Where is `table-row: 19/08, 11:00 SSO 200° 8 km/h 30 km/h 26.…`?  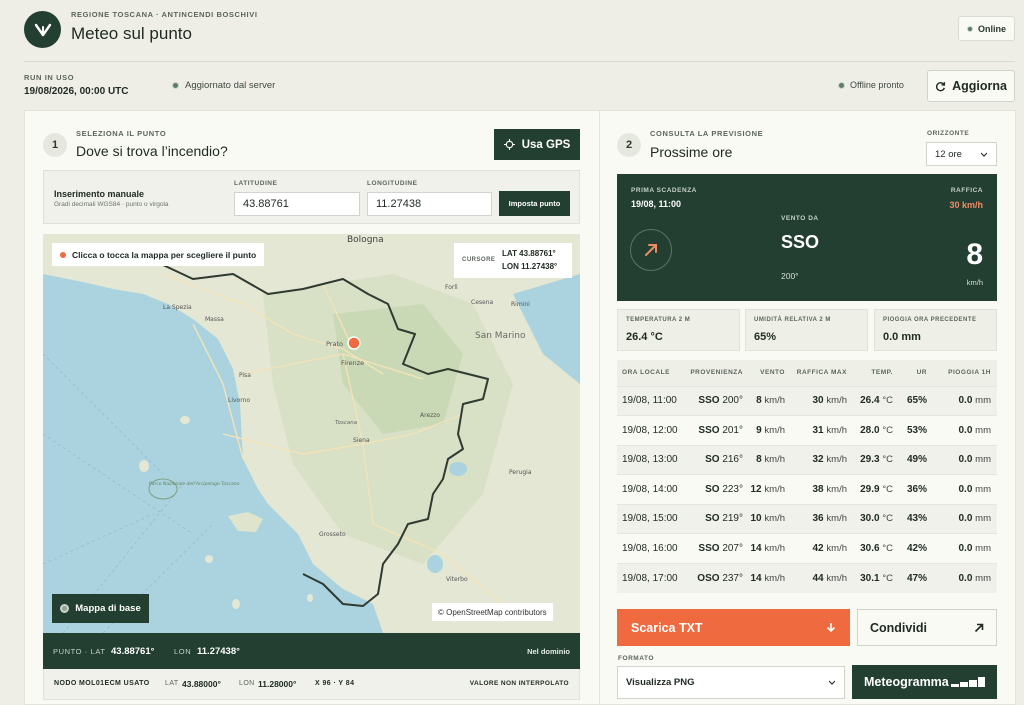
table-row: 19/08, 11:00 SSO 200° 8 km/h 30 km/h 26.… is located at coordinates (807, 400).